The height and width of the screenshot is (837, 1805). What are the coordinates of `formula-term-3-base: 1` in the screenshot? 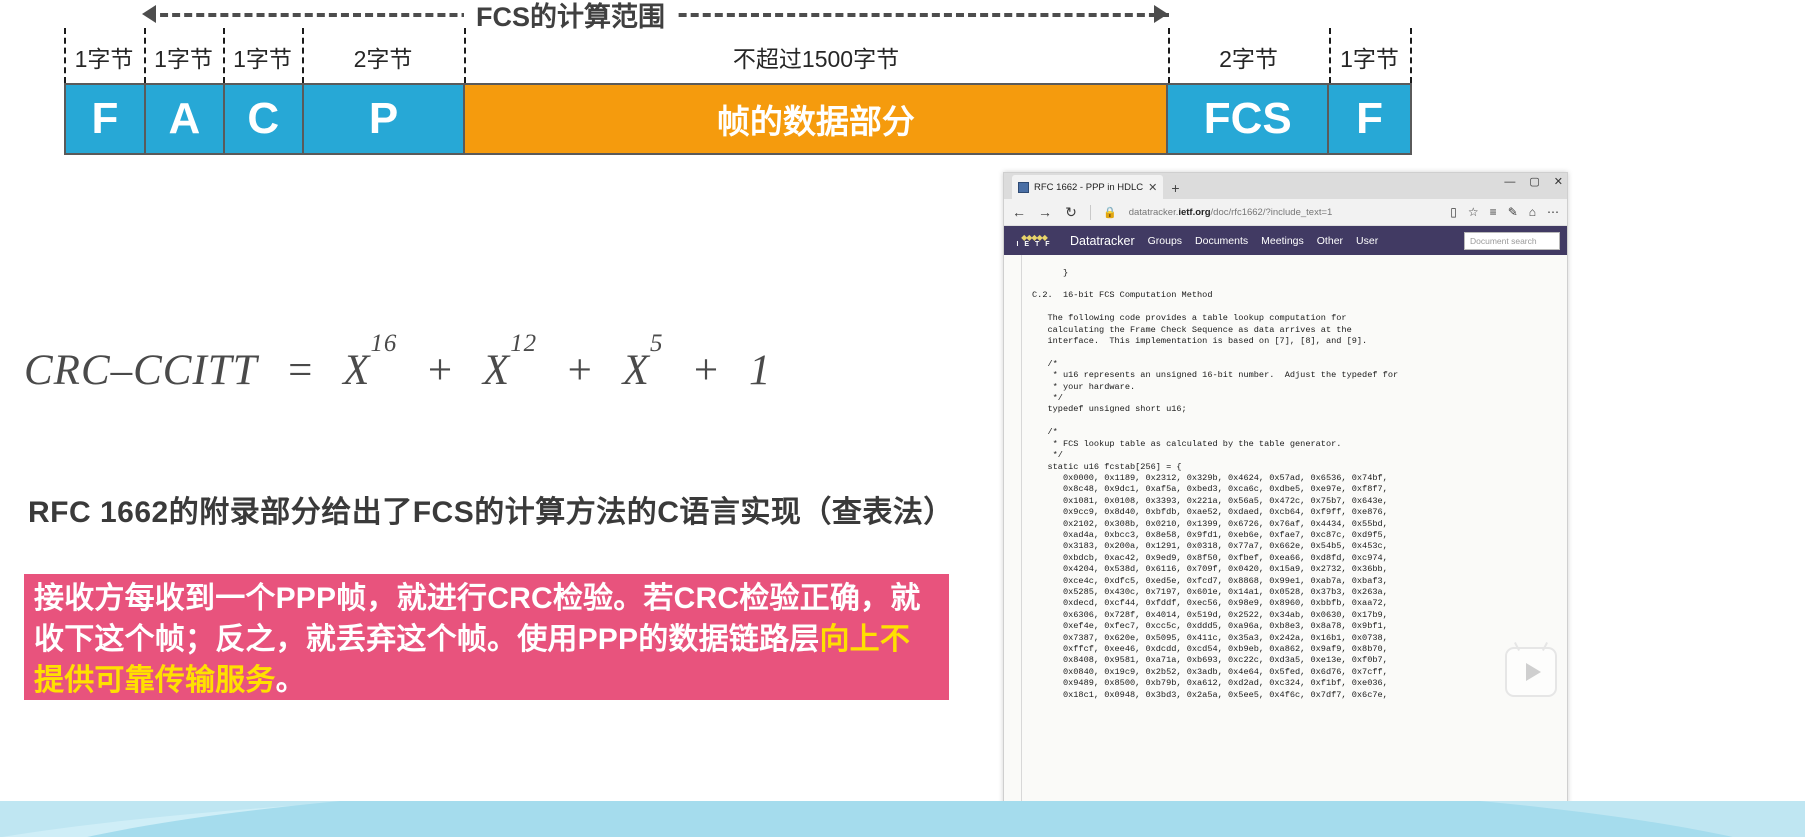 It's located at (760, 370).